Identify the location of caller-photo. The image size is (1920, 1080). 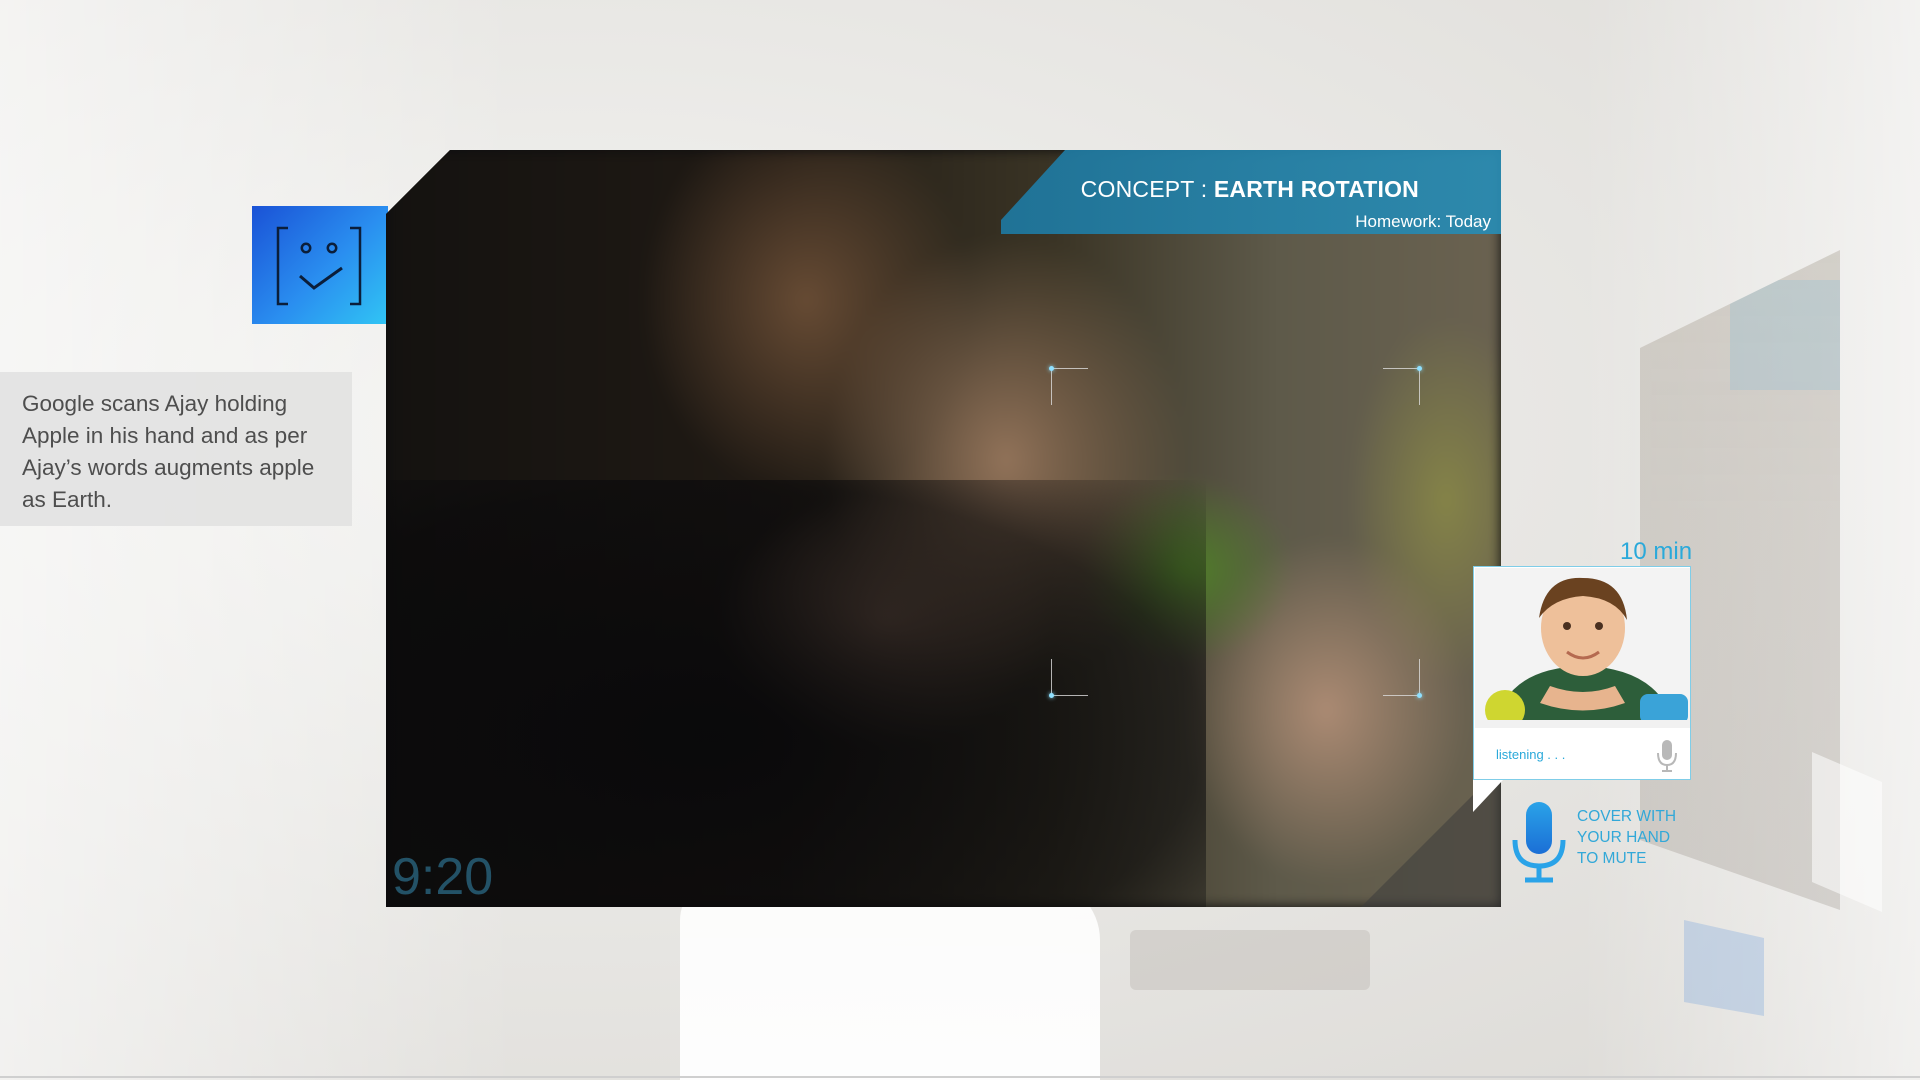
(1582, 648).